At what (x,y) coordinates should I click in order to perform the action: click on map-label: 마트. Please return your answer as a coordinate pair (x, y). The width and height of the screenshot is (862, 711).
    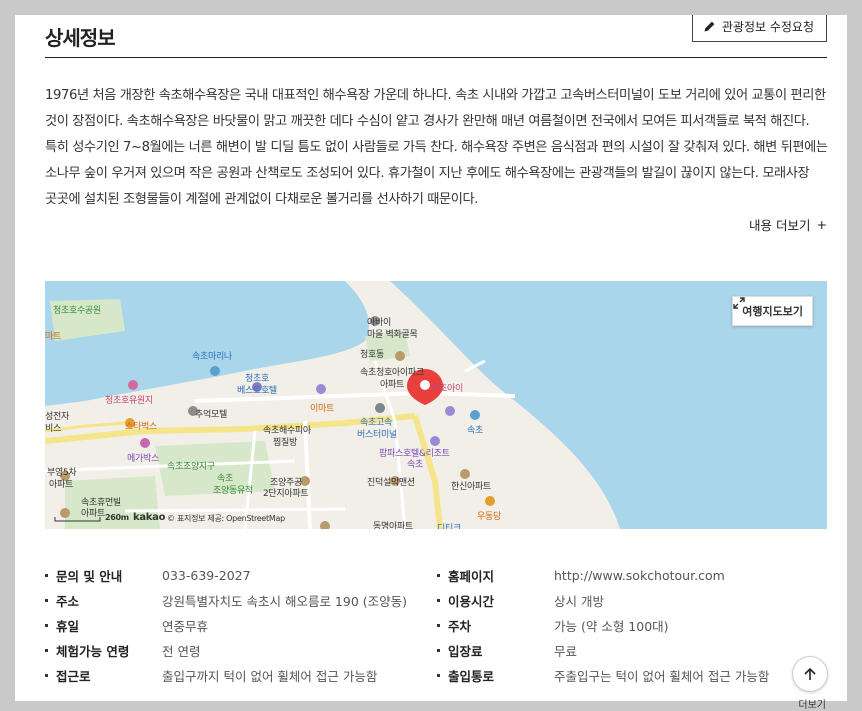
    Looking at the image, I should click on (53, 337).